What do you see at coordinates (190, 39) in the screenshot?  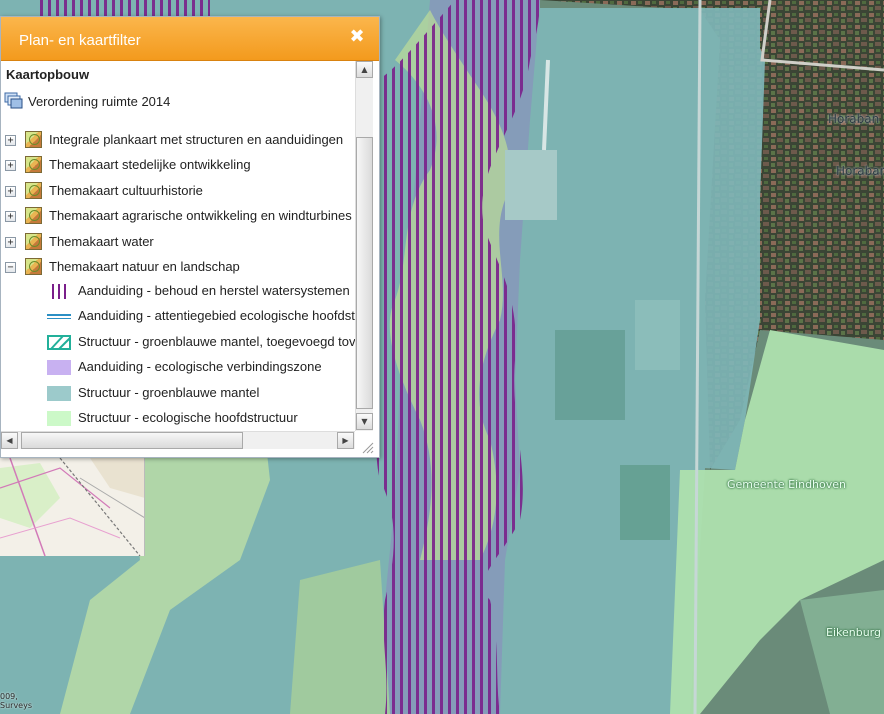 I see `panel-header: Plan- en kaartfilter ✖` at bounding box center [190, 39].